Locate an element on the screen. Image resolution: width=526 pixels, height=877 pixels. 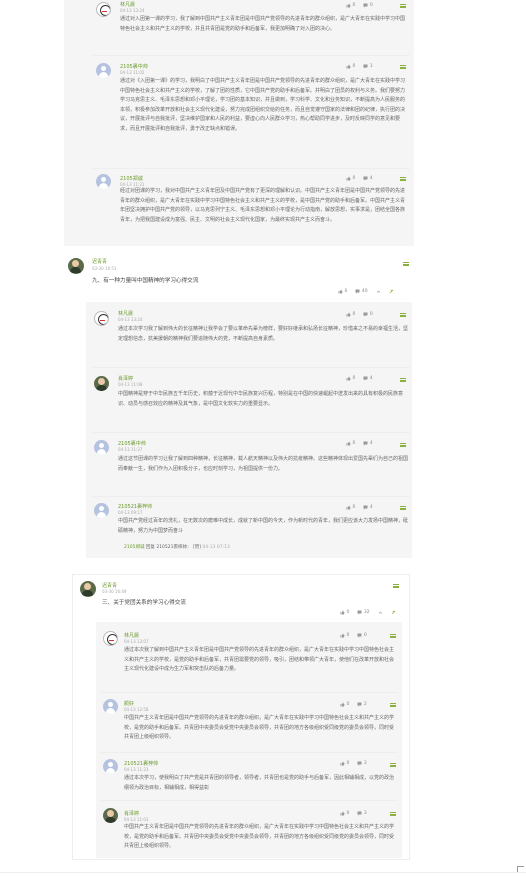
reply-verb: 回复 is located at coordinates (150, 547).